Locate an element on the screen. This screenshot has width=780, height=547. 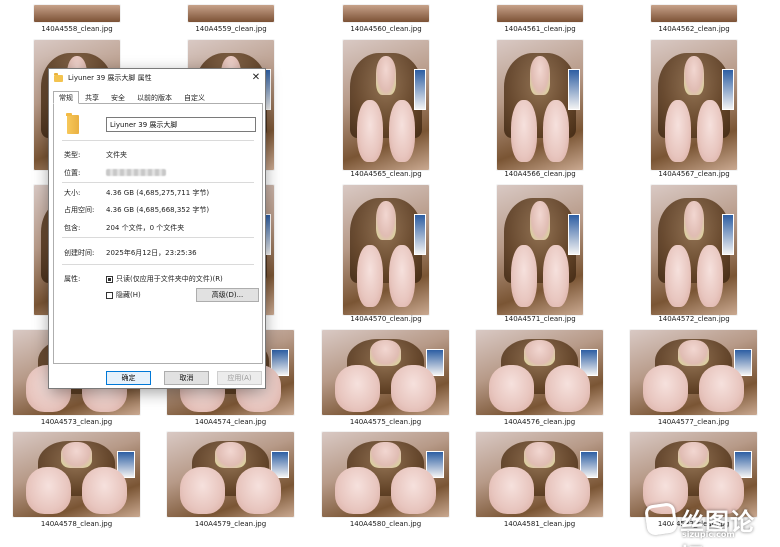
file-name-label: 140A4573_clean.jpg is located at coordinates (76, 422).